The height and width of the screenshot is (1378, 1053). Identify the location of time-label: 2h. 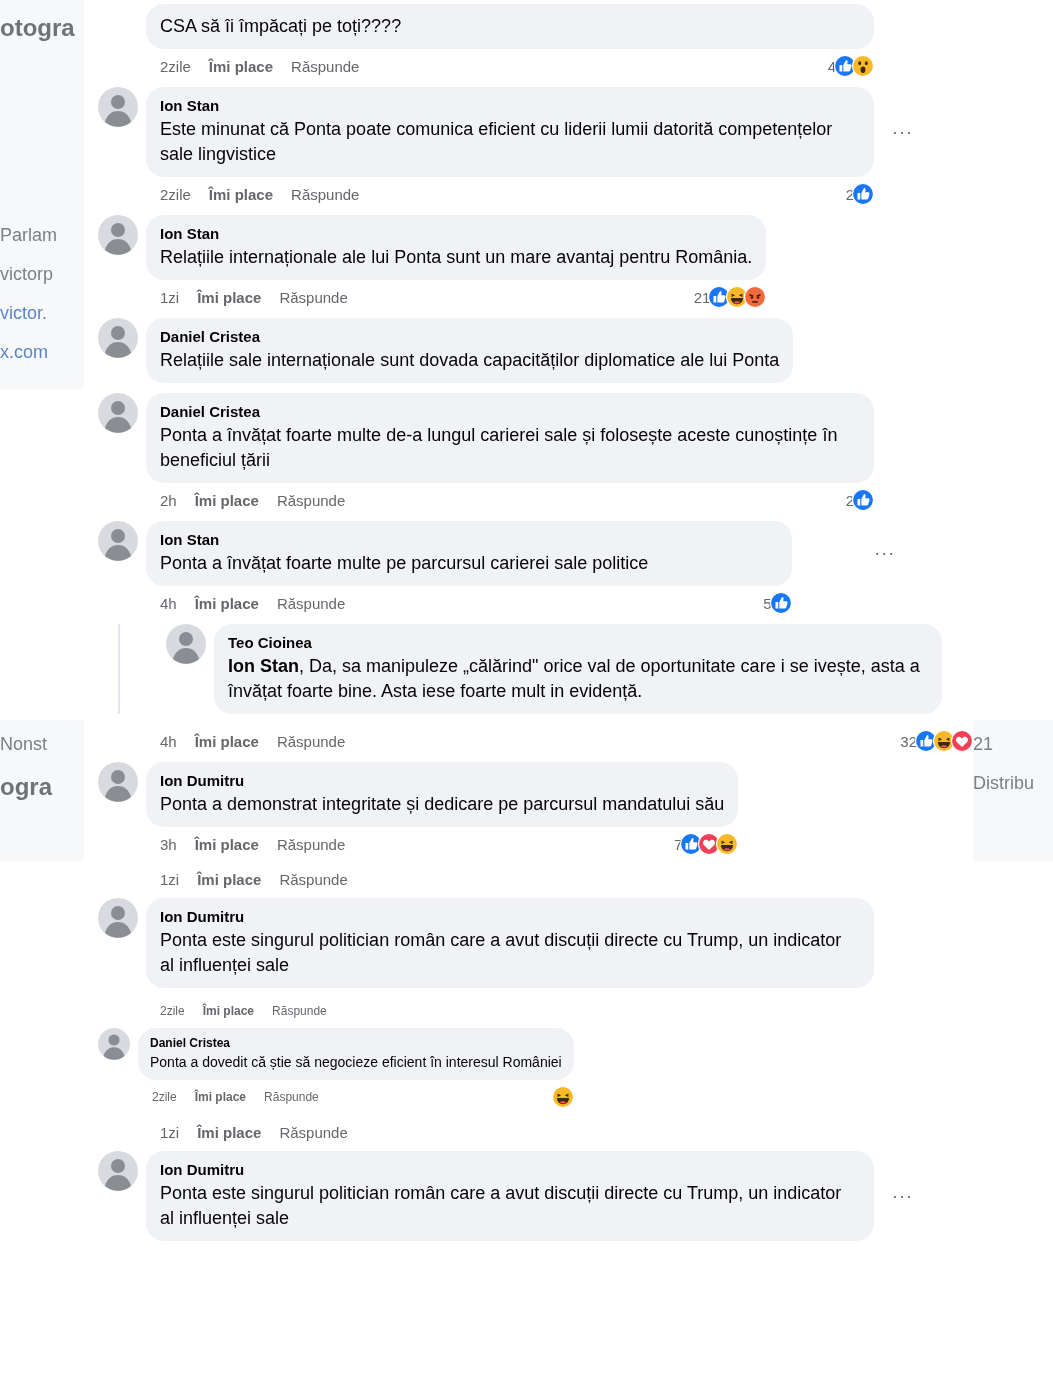
(168, 500).